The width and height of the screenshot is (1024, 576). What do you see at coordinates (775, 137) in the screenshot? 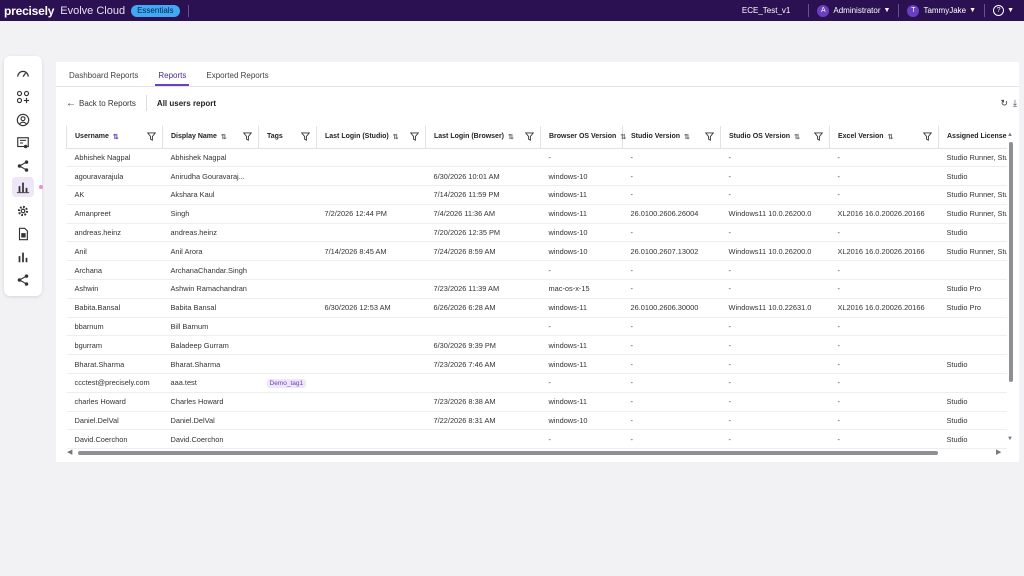
I see `column-header: Studio OS Version ⇅` at bounding box center [775, 137].